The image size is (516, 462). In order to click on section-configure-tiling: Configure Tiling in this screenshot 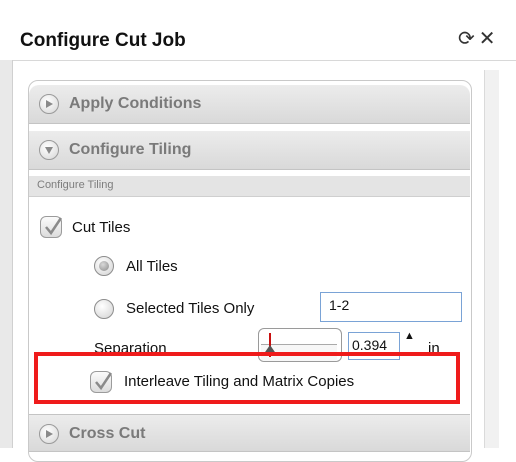, I will do `click(249, 150)`.